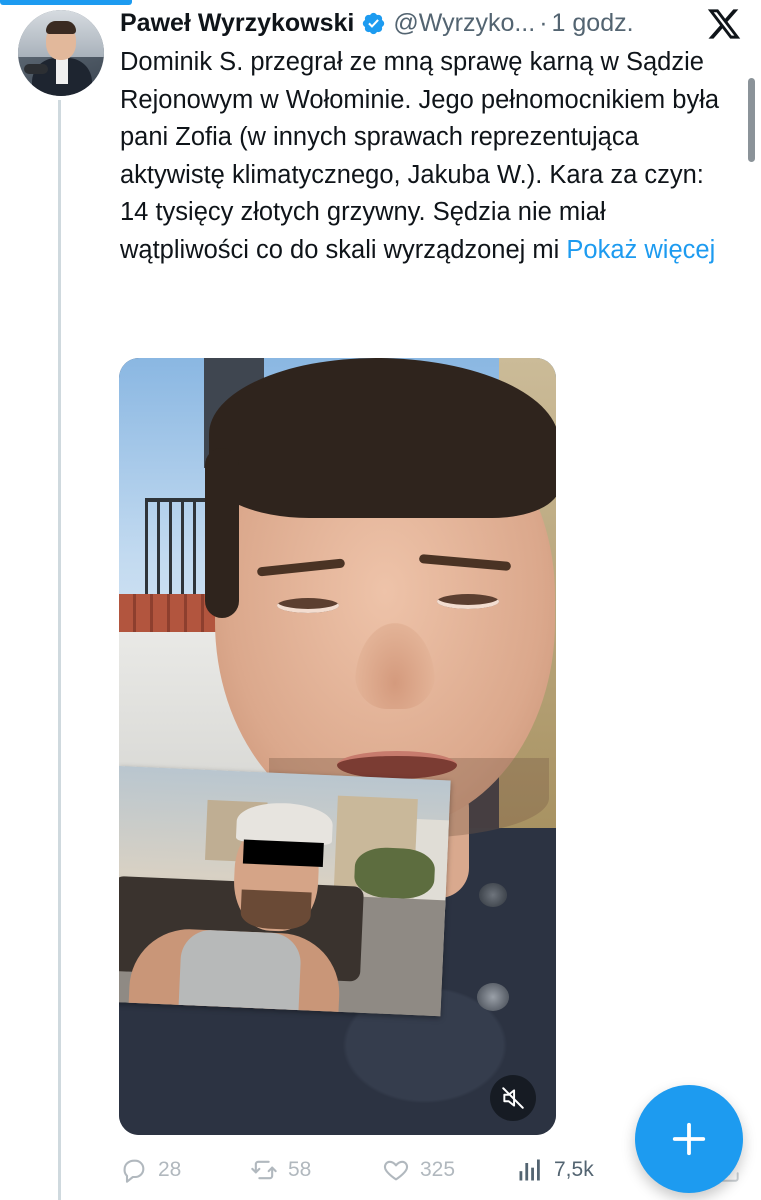 Image resolution: width=761 pixels, height=1200 pixels. Describe the element at coordinates (62, 71) in the screenshot. I see `avatar-shirt` at that location.